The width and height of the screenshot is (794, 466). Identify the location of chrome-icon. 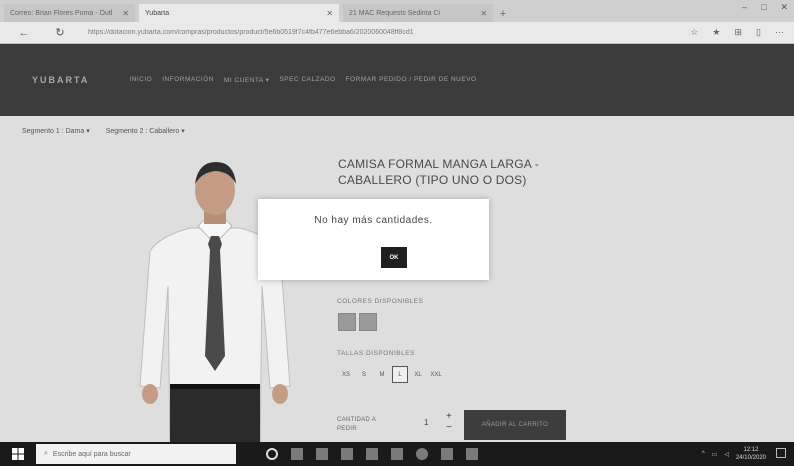
(422, 454).